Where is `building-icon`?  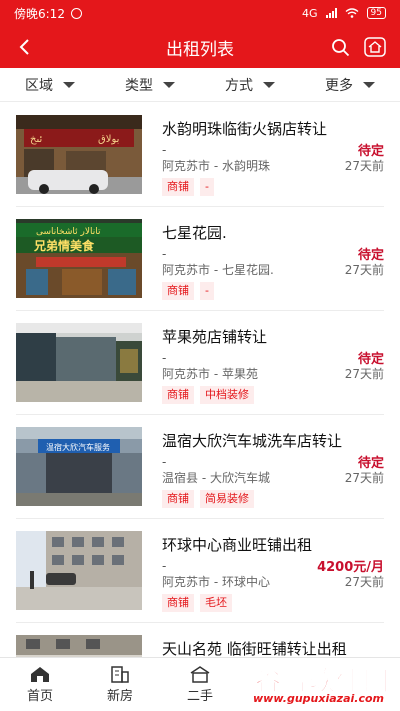 building-icon is located at coordinates (120, 674).